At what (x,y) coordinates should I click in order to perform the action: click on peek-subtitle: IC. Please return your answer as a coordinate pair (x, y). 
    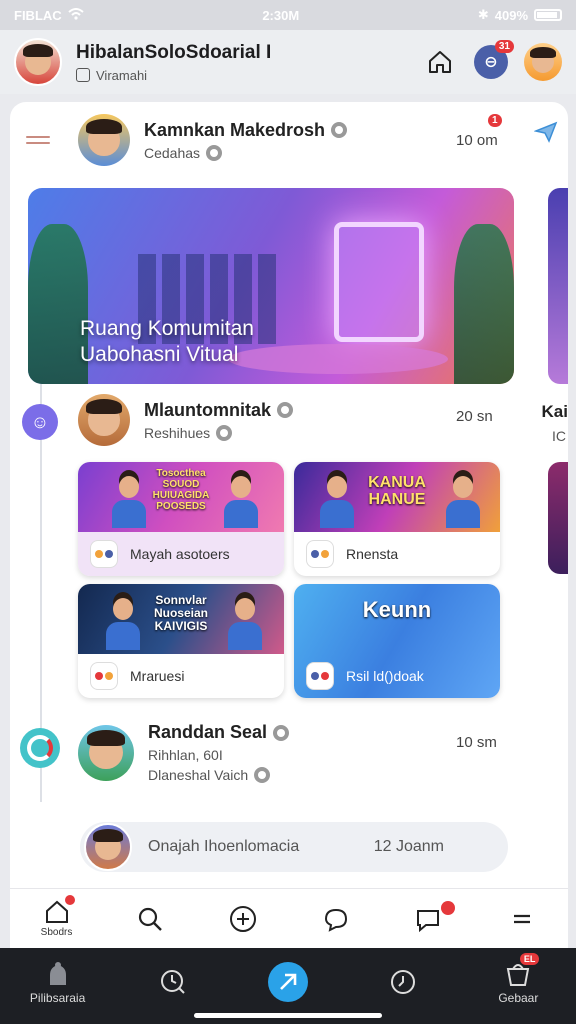
    Looking at the image, I should click on (559, 436).